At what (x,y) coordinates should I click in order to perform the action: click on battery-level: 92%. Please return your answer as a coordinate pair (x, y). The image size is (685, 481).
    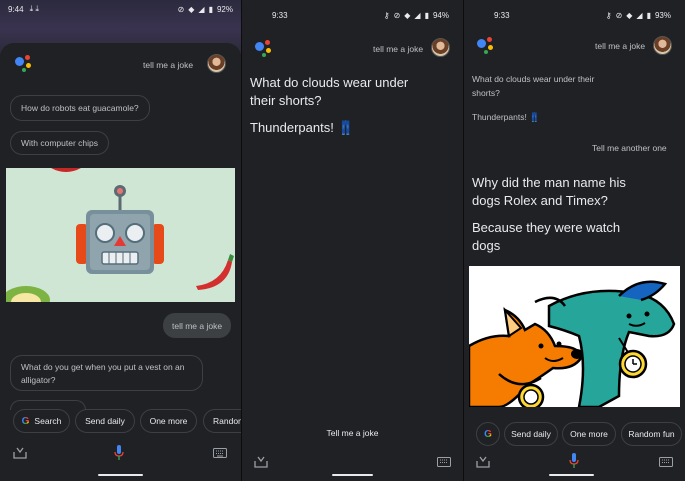
    Looking at the image, I should click on (224, 9).